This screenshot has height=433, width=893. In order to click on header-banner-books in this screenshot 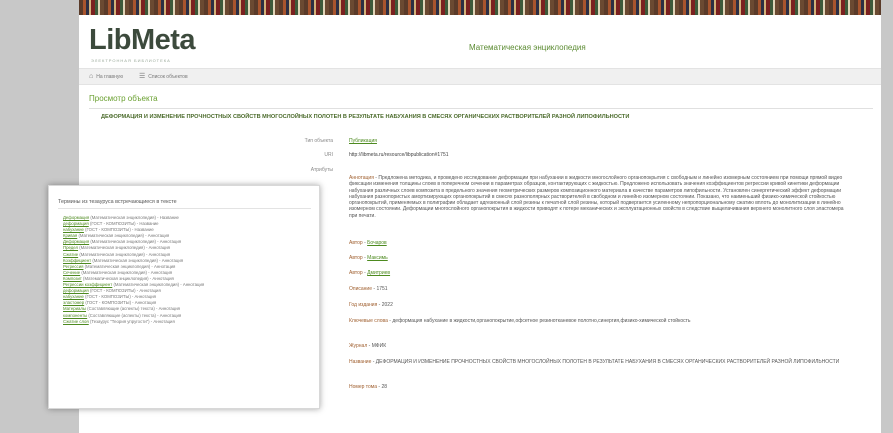, I will do `click(480, 7)`.